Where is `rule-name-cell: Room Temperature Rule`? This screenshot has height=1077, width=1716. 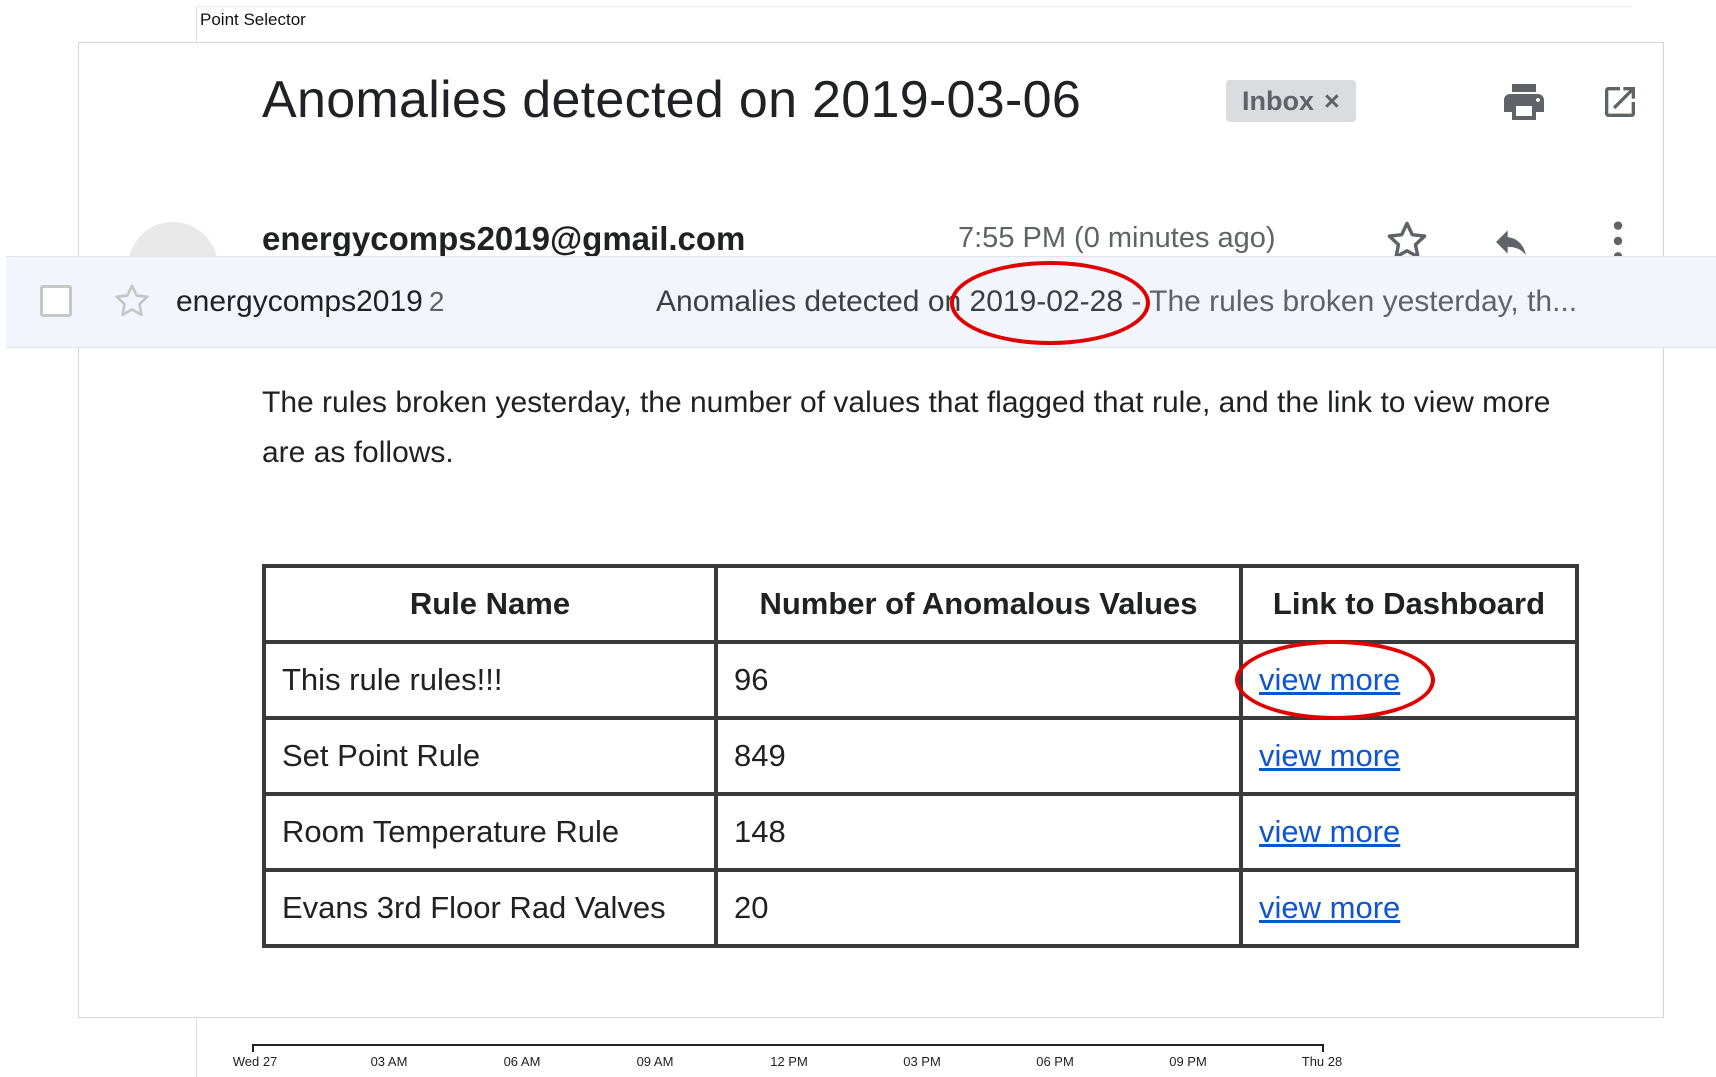 rule-name-cell: Room Temperature Rule is located at coordinates (490, 832).